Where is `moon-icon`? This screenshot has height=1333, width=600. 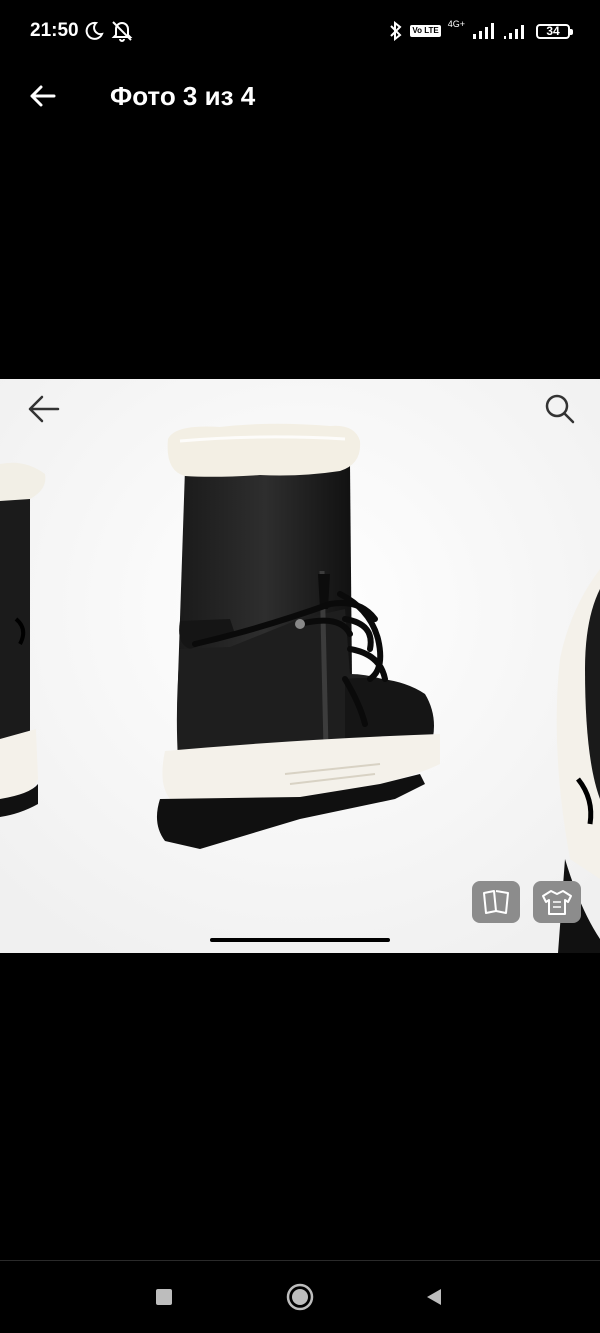
moon-icon is located at coordinates (94, 30).